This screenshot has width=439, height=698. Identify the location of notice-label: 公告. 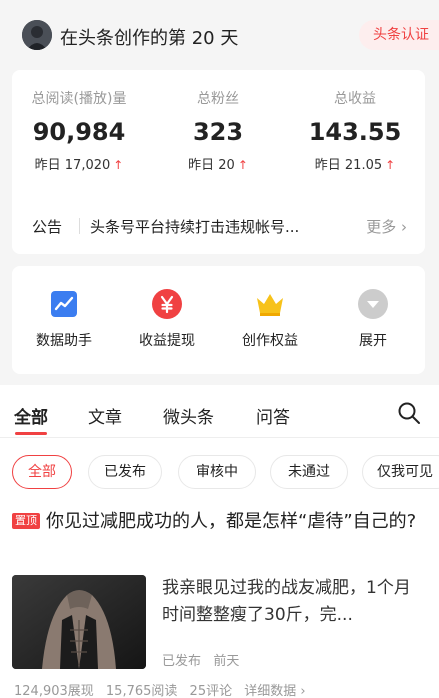
(47, 227).